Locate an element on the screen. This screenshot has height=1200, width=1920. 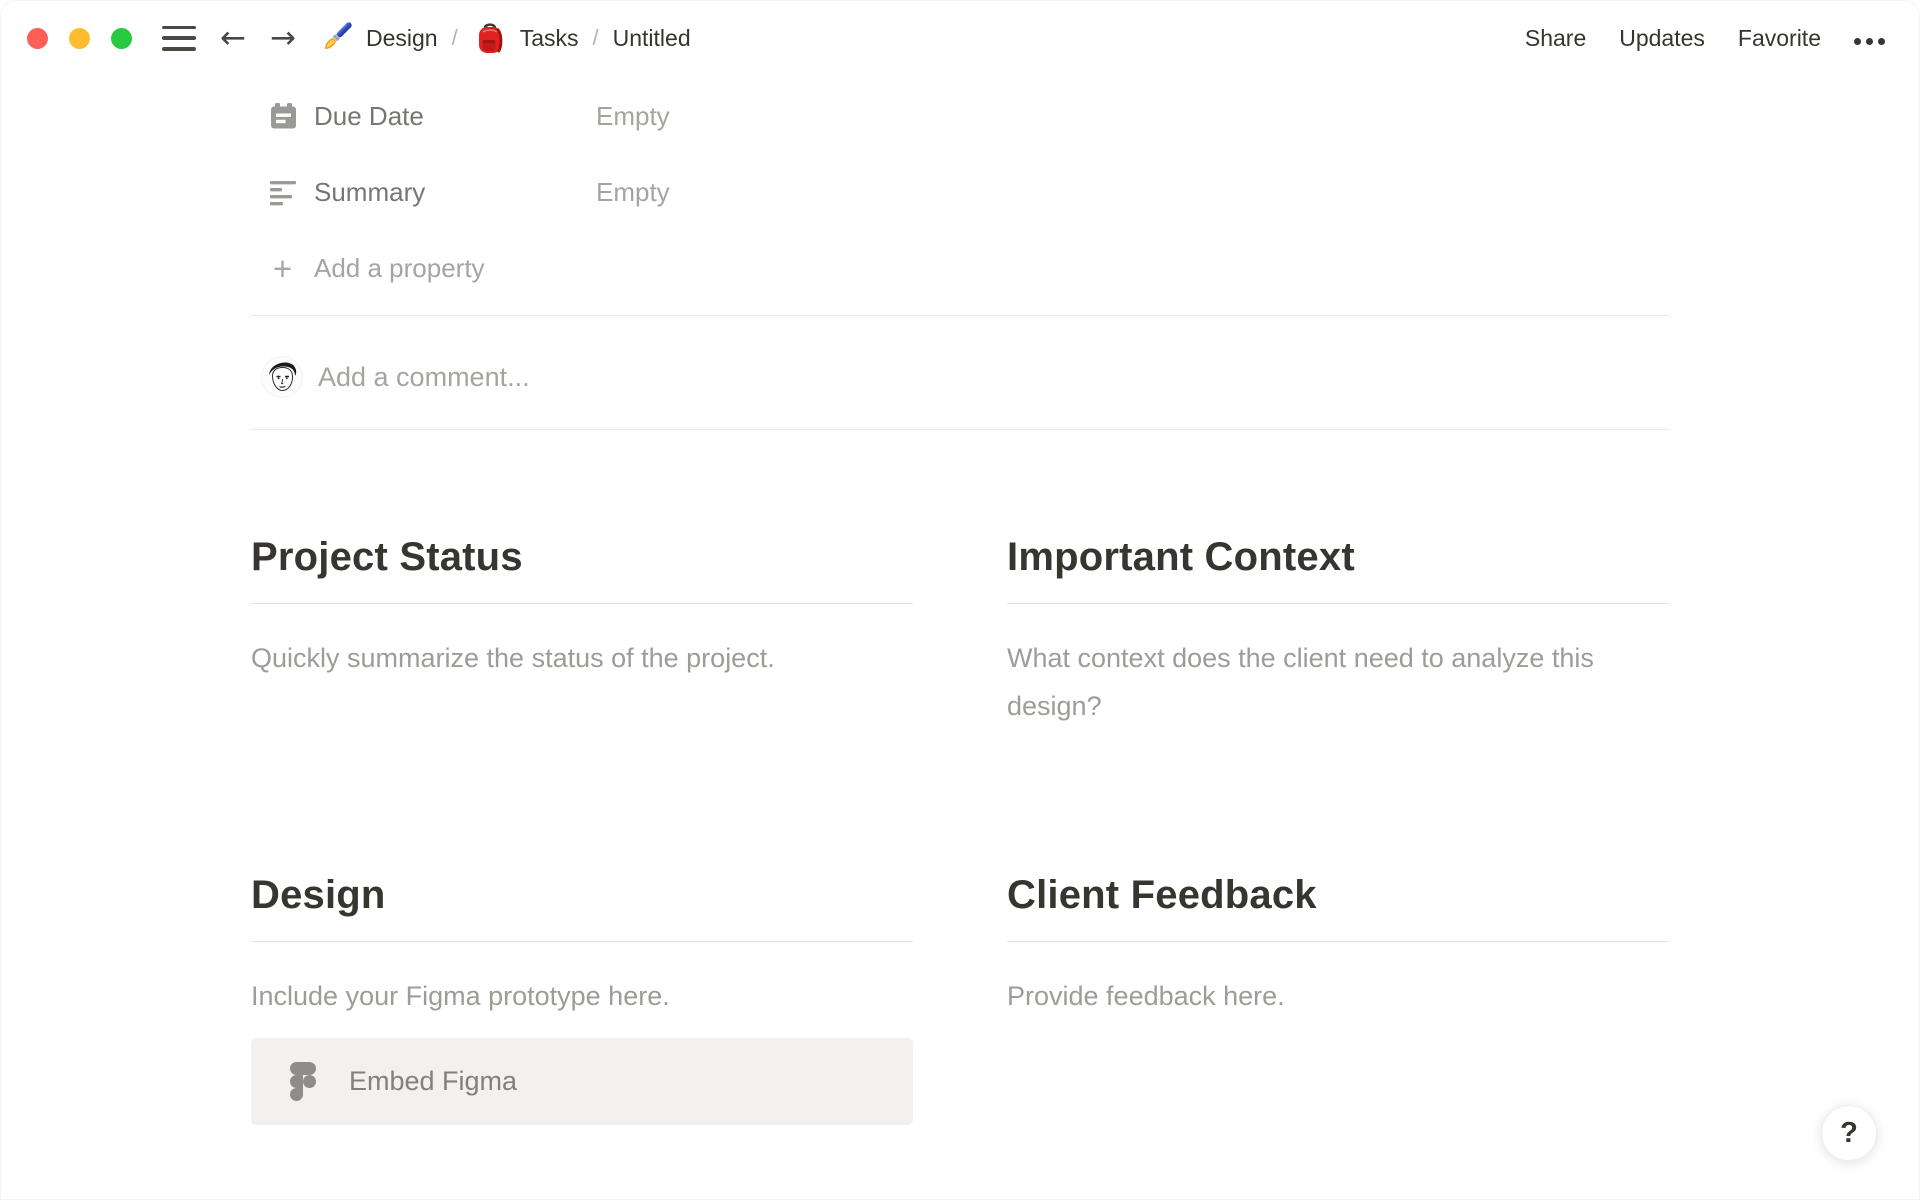
close-window-button is located at coordinates (37, 38).